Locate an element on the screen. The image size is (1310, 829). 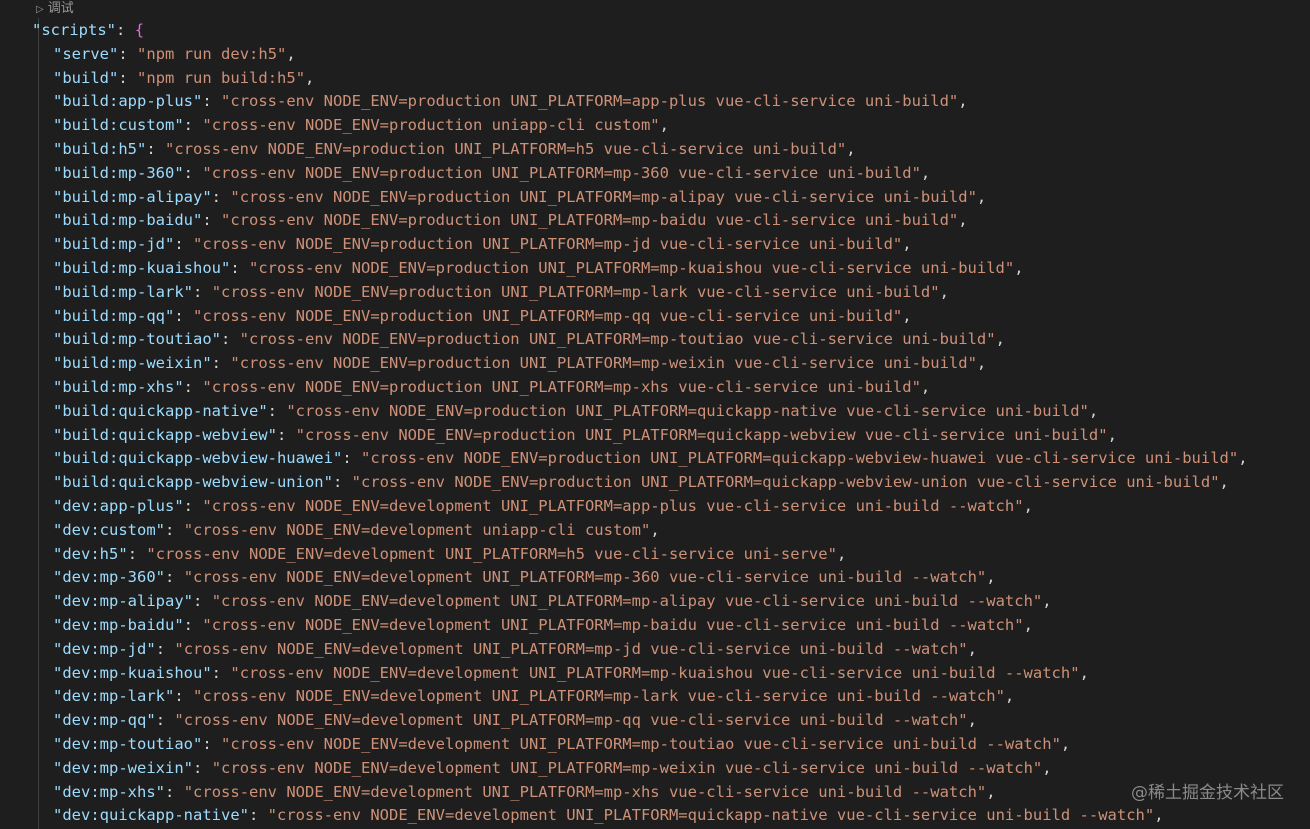
script-value: npm run build:h5 is located at coordinates (221, 77).